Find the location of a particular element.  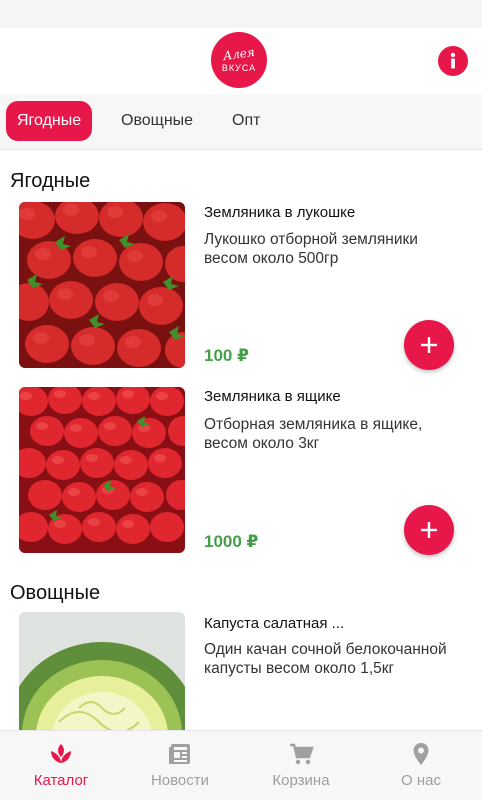

nav-label: Каталог is located at coordinates (61, 780).